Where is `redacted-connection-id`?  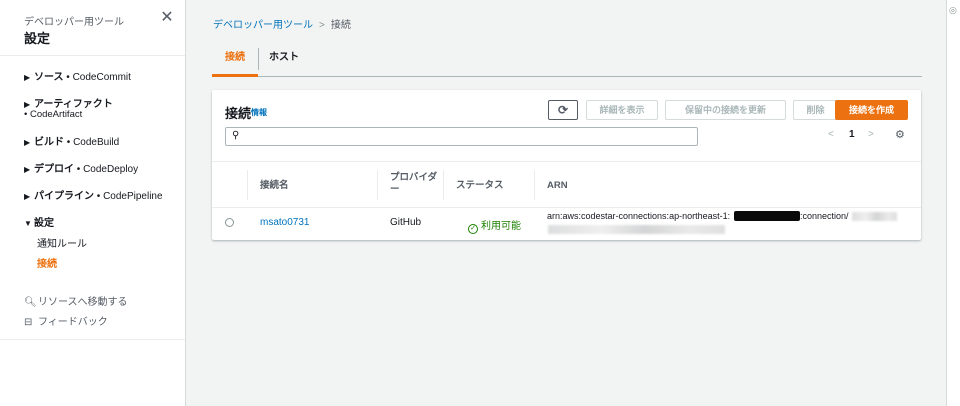 redacted-connection-id is located at coordinates (874, 216).